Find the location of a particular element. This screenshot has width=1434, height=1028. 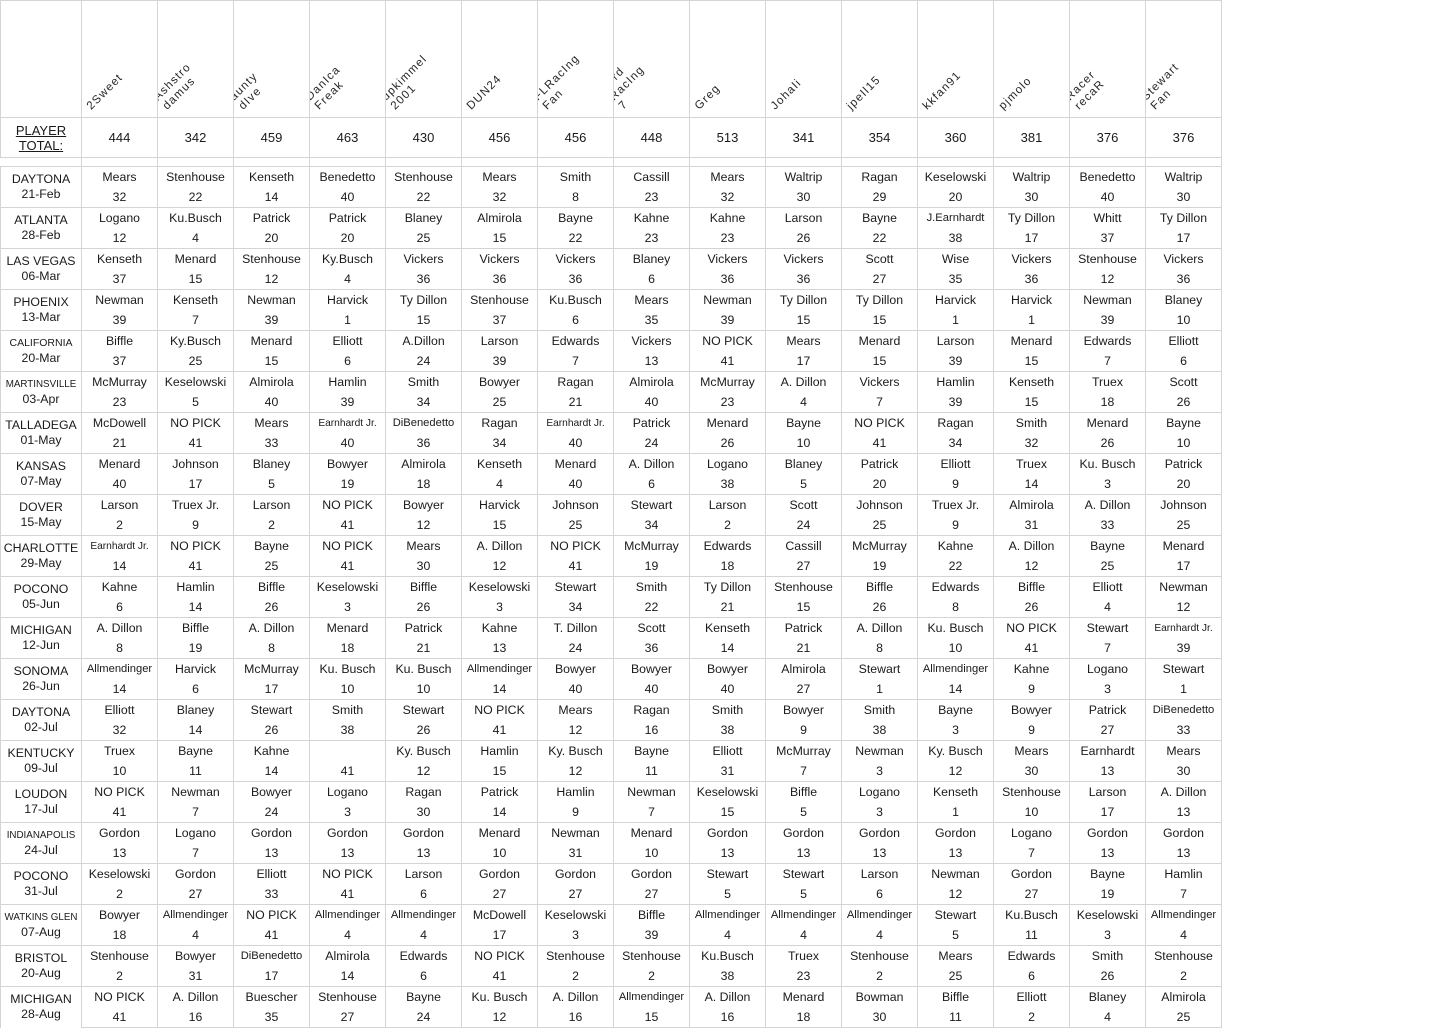

race-driver-cell: Patrick is located at coordinates (499, 791).